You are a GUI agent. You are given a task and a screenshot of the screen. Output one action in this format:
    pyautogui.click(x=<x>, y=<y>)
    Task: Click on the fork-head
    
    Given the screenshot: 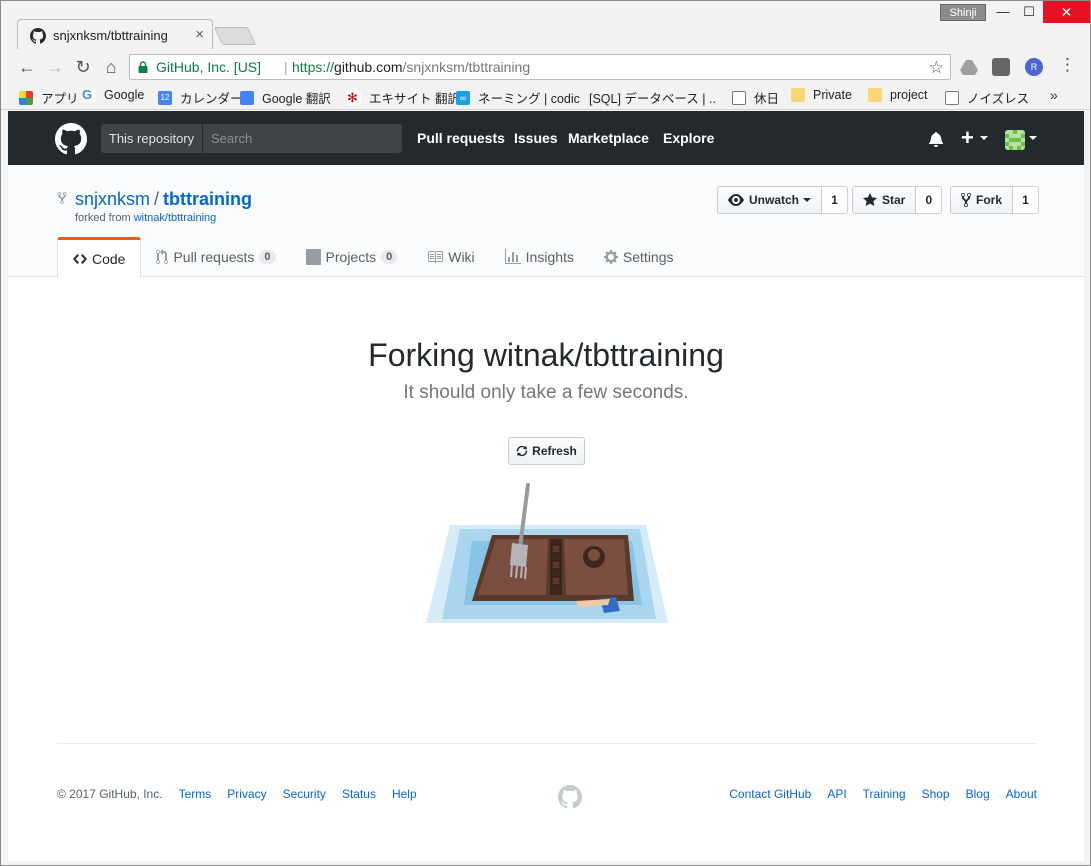 What is the action you would take?
    pyautogui.click(x=519, y=555)
    